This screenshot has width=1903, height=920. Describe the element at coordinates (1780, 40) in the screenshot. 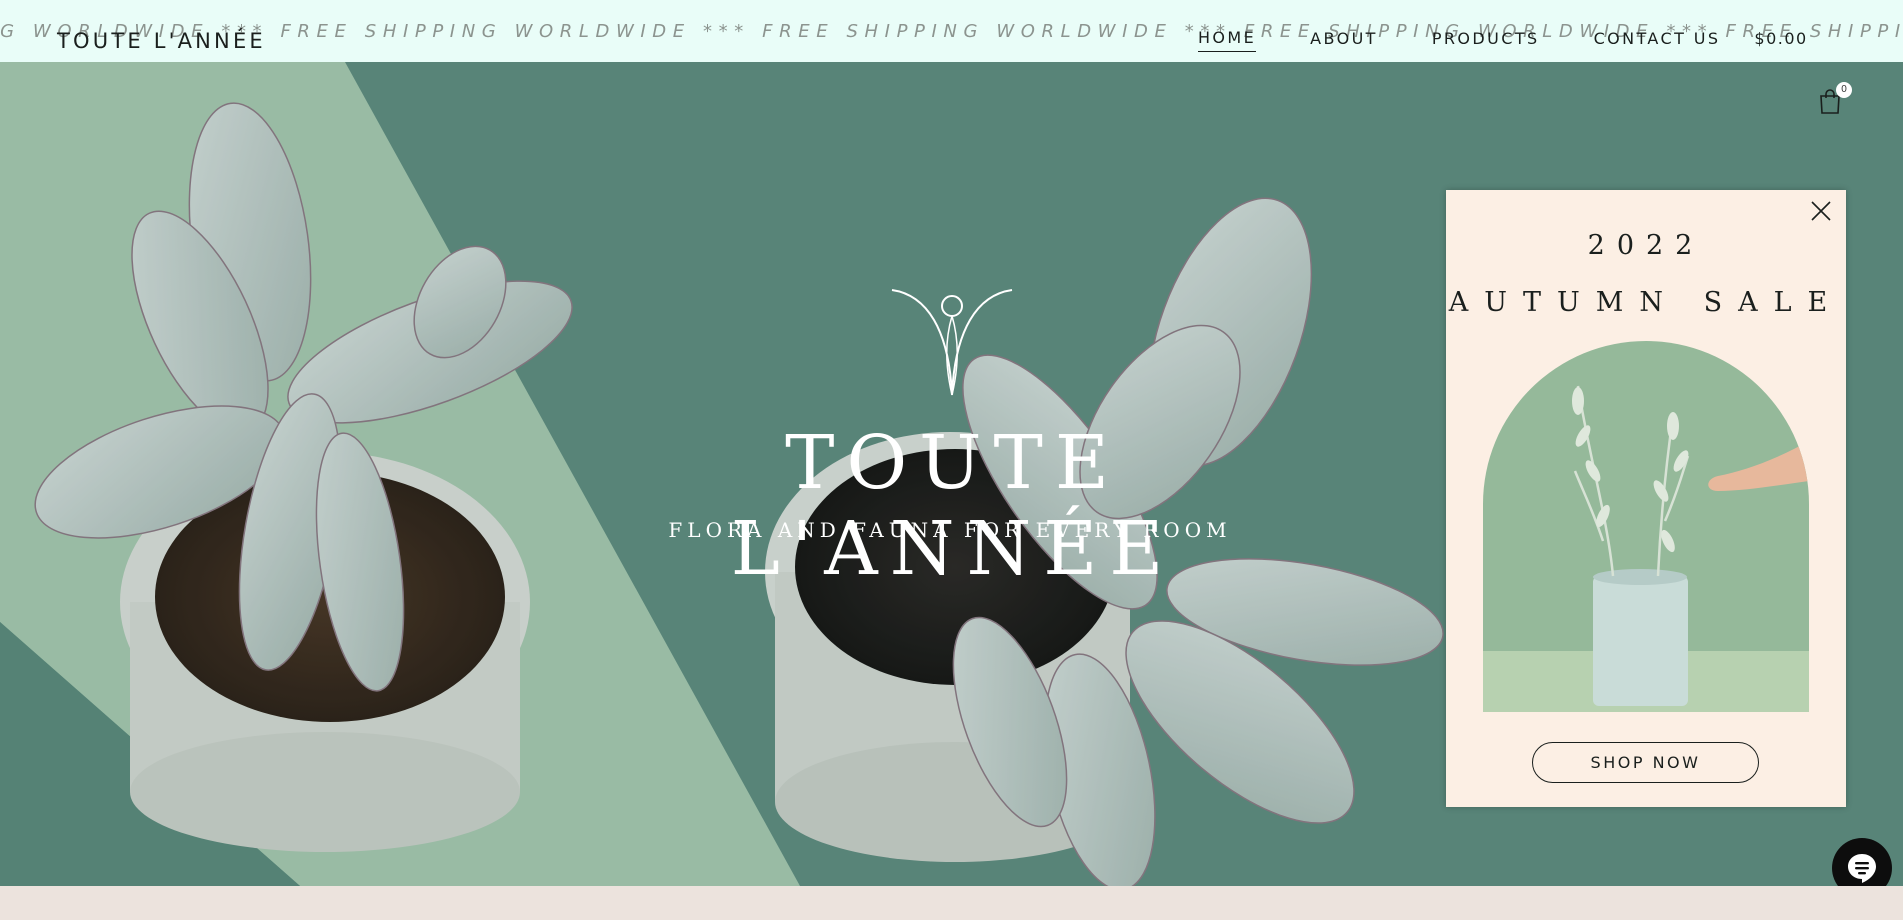

I see `cart-amount: $0.00` at that location.